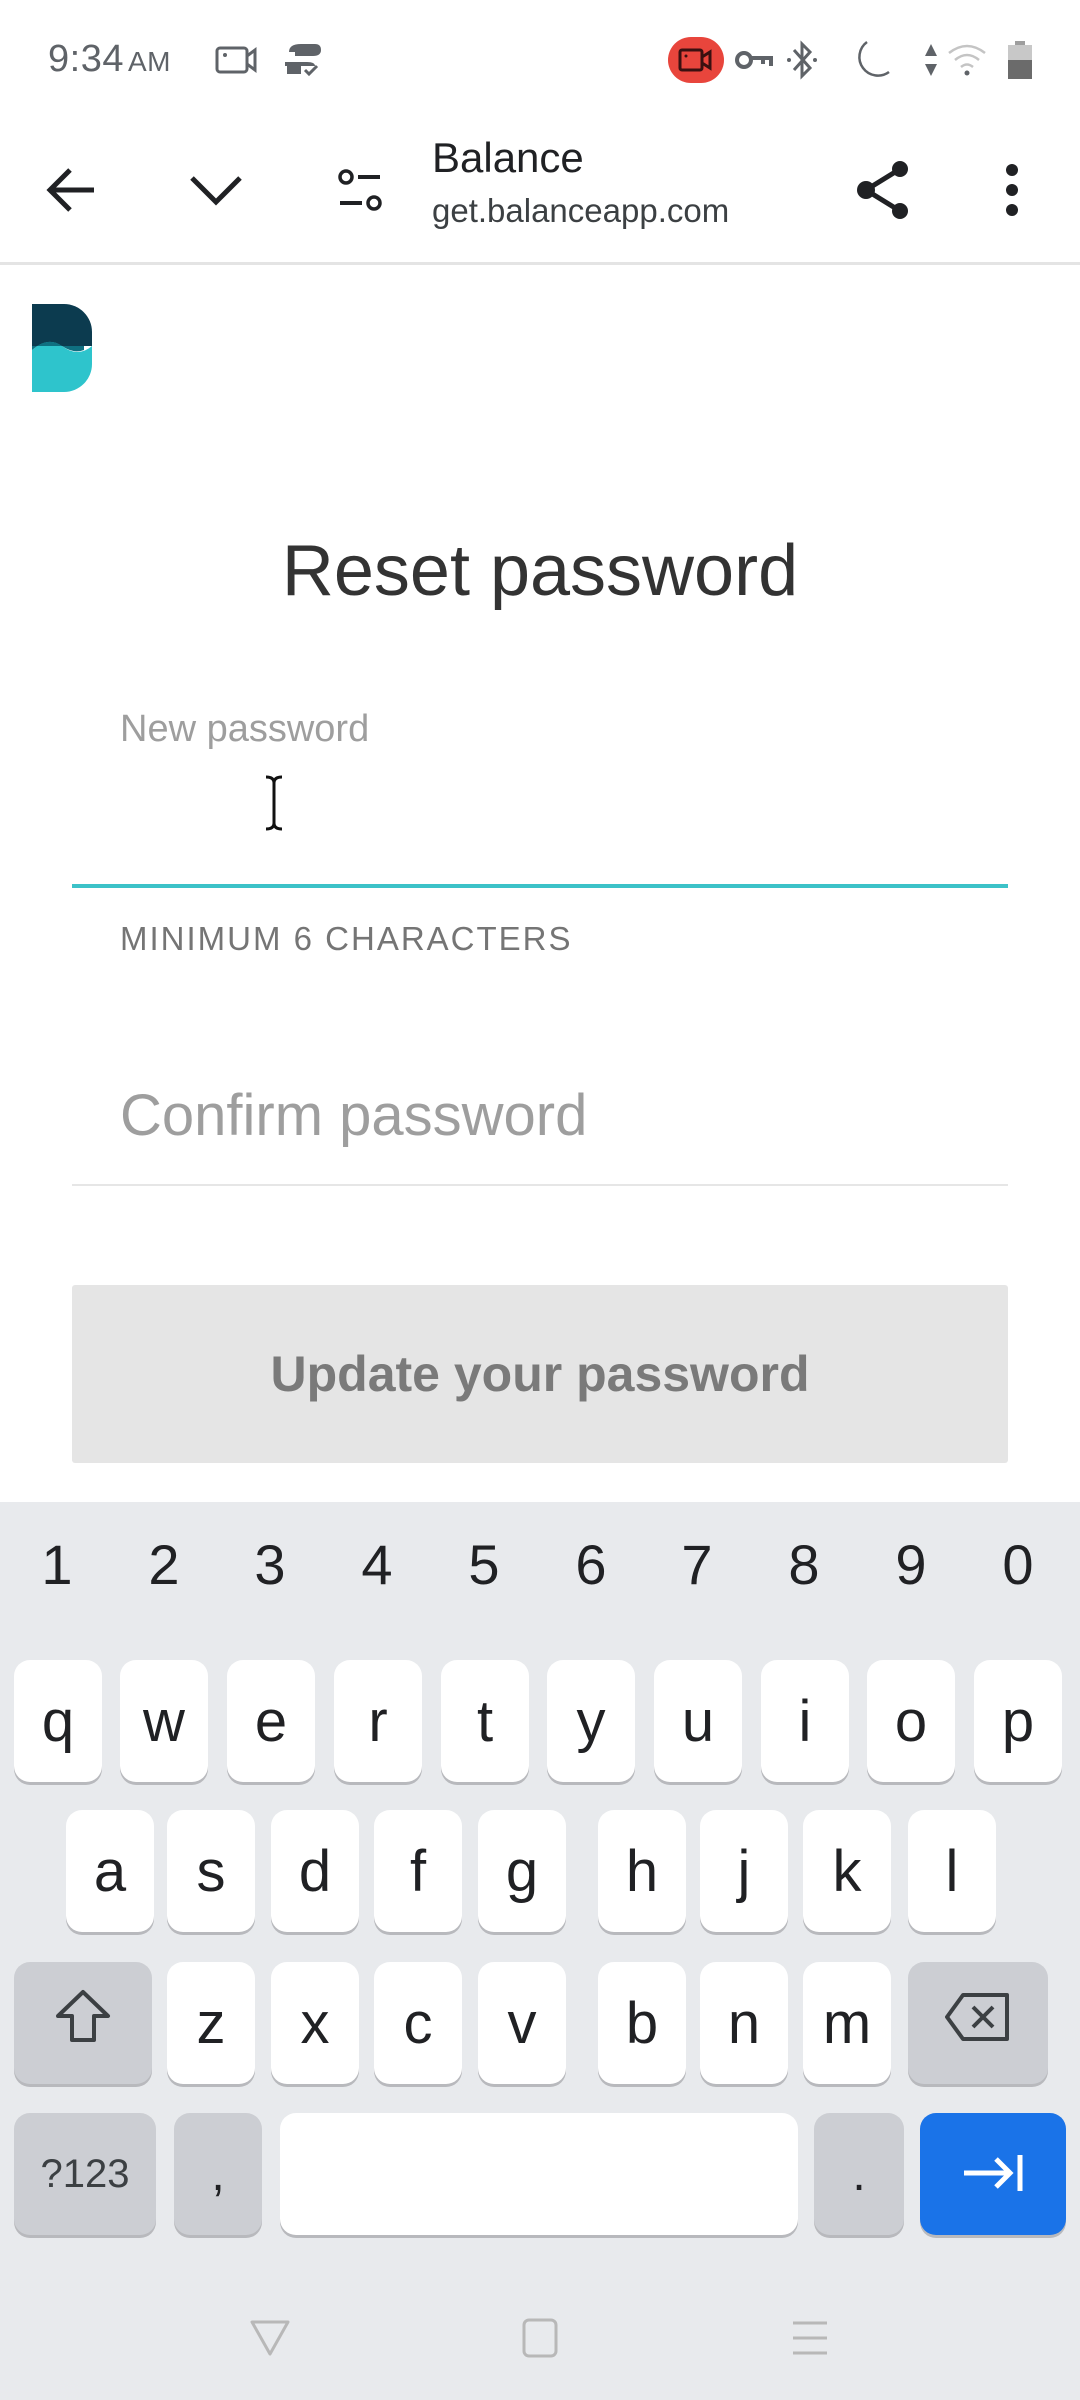 This screenshot has height=2400, width=1080. I want to click on screen-record-icon, so click(237, 60).